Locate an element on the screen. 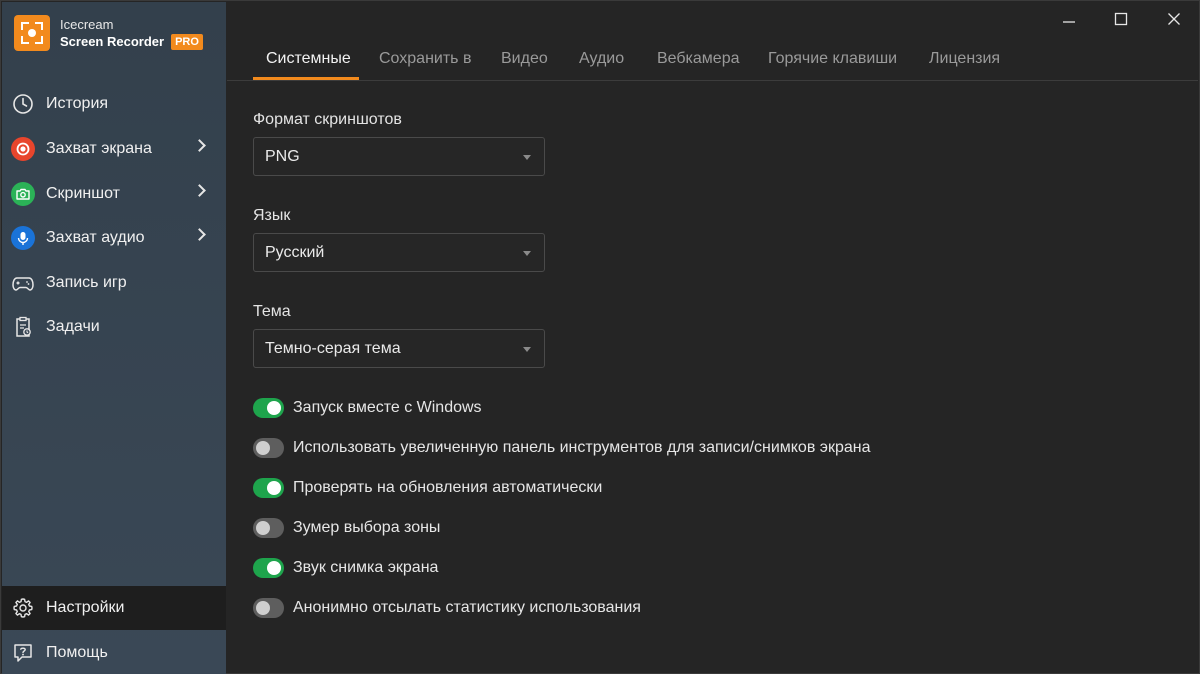 The height and width of the screenshot is (674, 1200). pro-badge: PRO is located at coordinates (187, 41).